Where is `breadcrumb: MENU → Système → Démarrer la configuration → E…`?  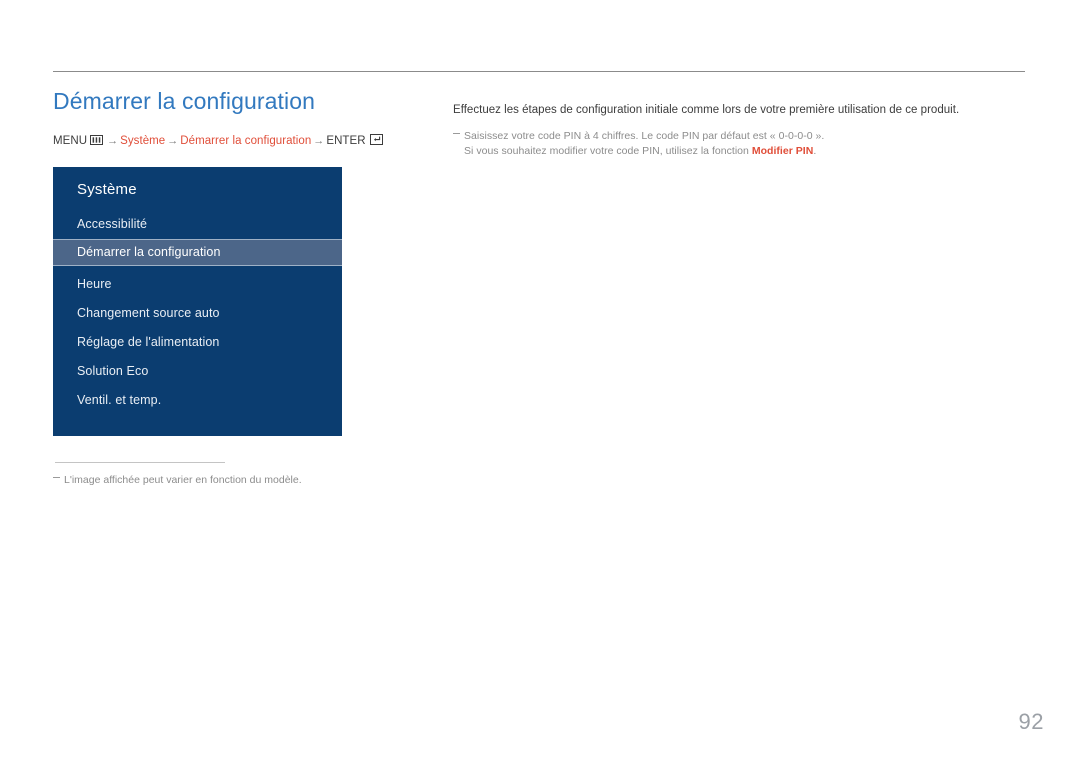
breadcrumb: MENU → Système → Démarrer la configuration → E… is located at coordinates (243, 141).